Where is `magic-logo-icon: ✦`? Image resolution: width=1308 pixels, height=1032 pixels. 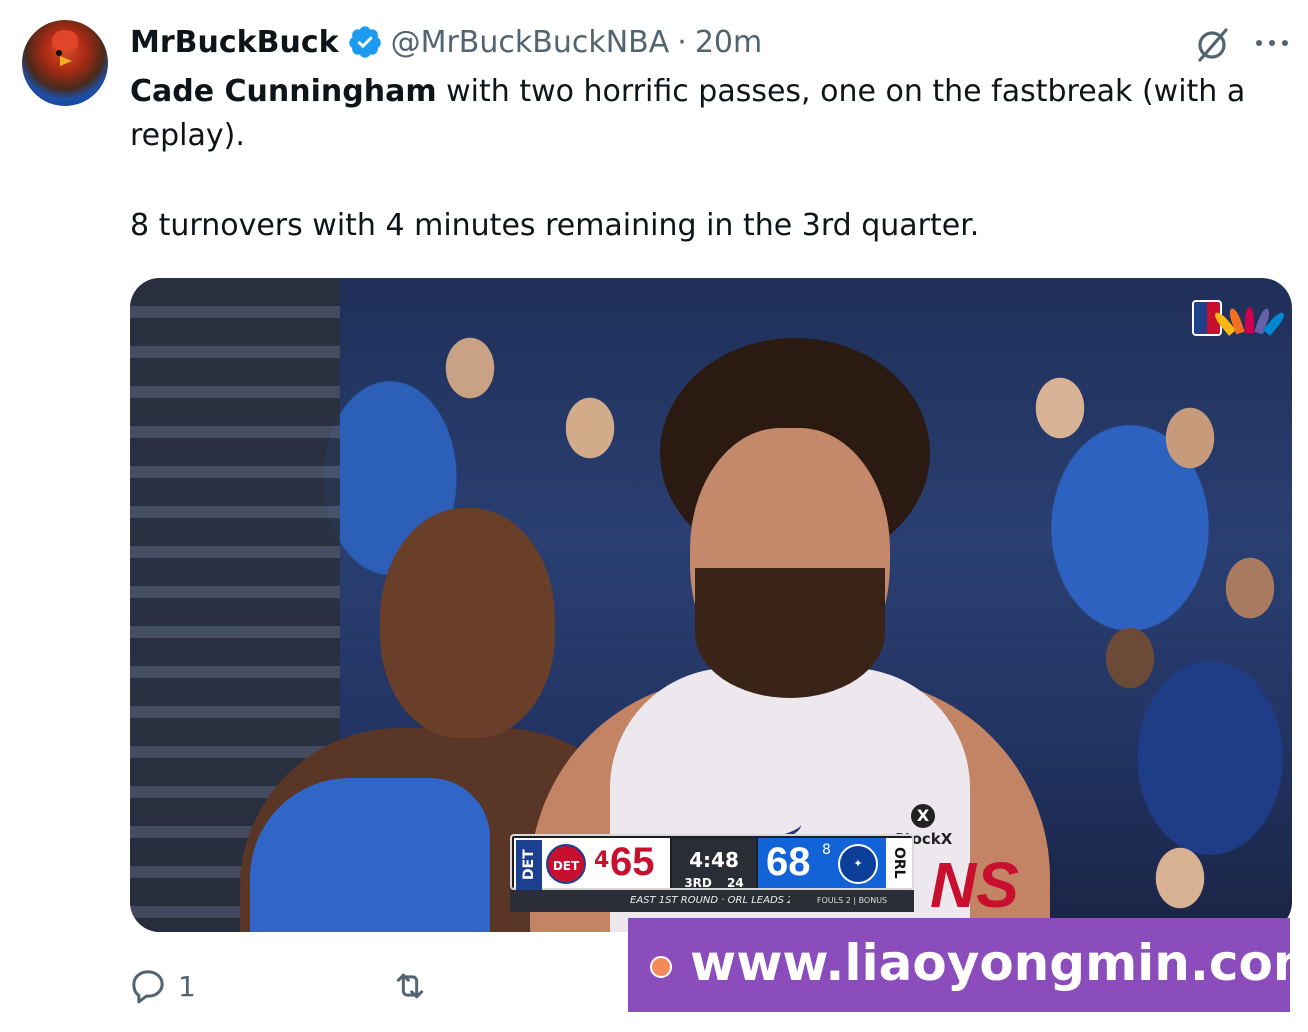
magic-logo-icon: ✦ is located at coordinates (858, 864).